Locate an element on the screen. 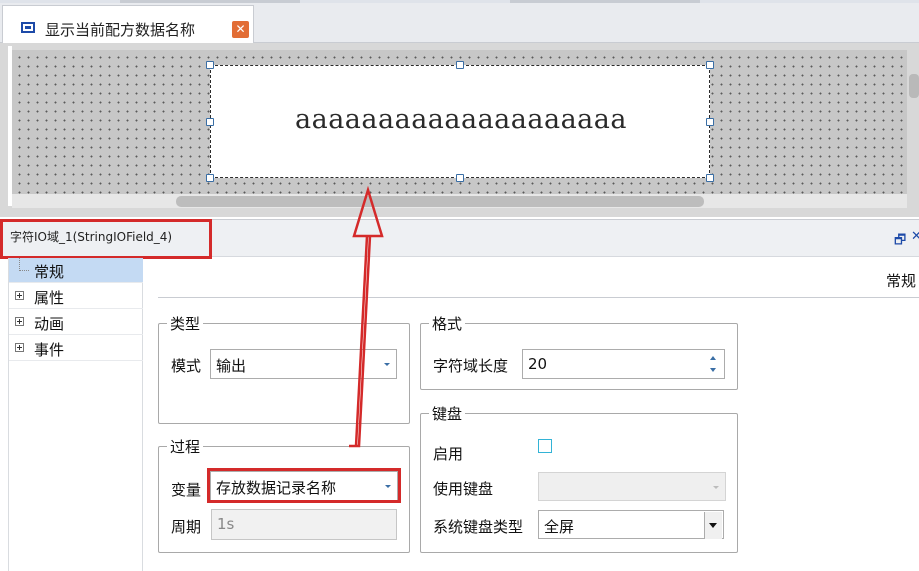  type-group-title: 类型 is located at coordinates (185, 323).